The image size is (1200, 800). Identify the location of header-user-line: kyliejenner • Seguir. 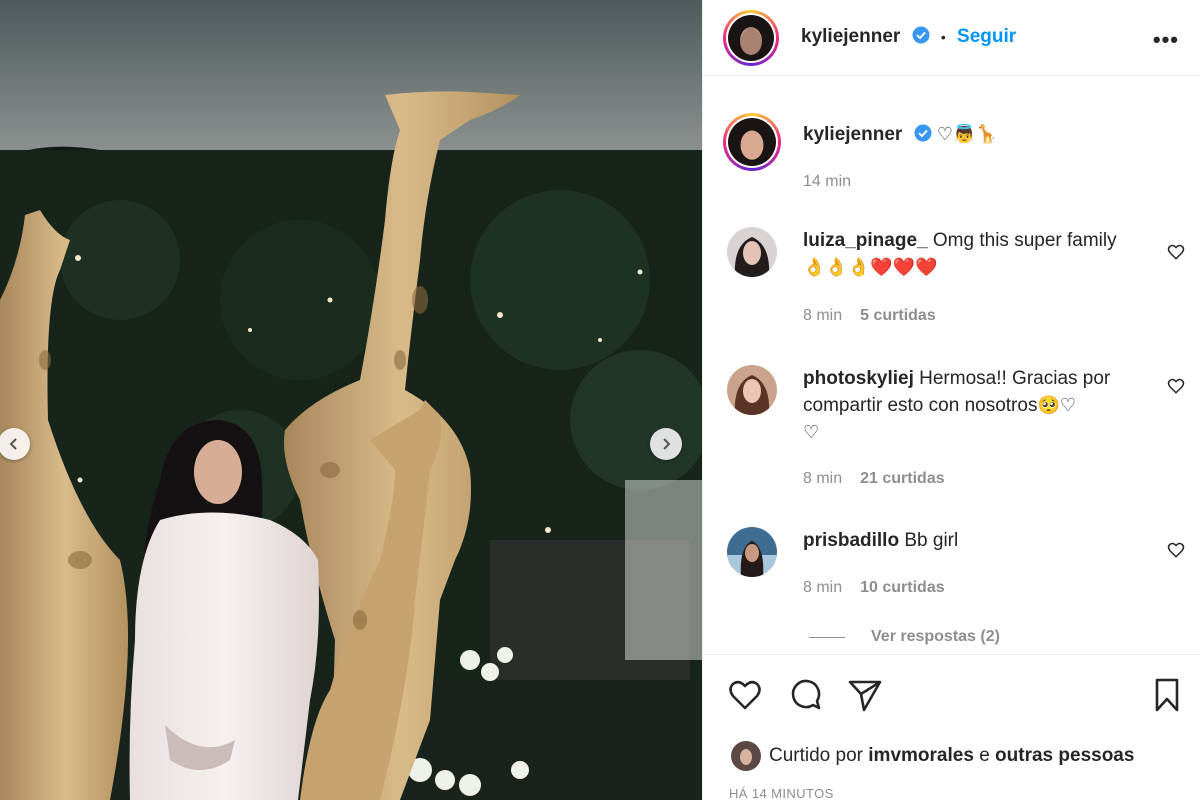
(908, 37).